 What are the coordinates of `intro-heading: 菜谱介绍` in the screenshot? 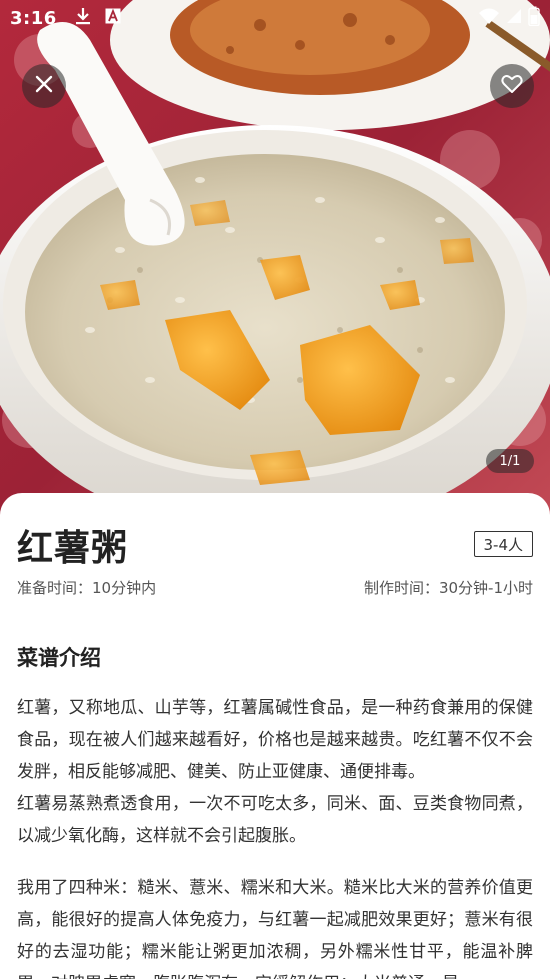 It's located at (59, 658).